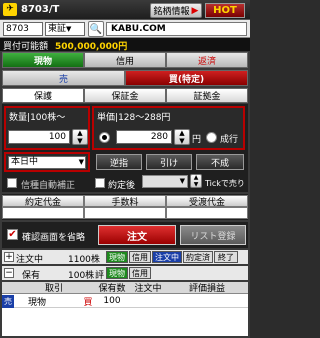 This screenshot has height=338, width=320. I want to click on badge-executed: 約定済, so click(198, 257).